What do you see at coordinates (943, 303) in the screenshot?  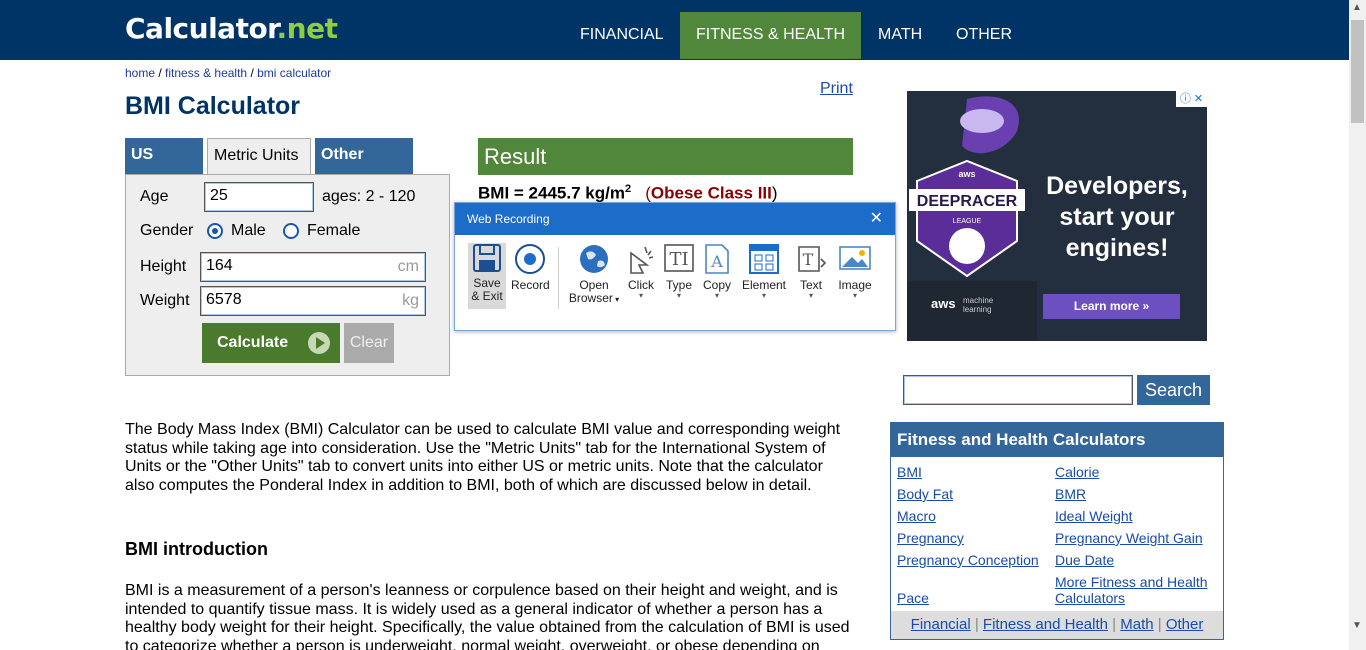 I see `aws-logo: aws` at bounding box center [943, 303].